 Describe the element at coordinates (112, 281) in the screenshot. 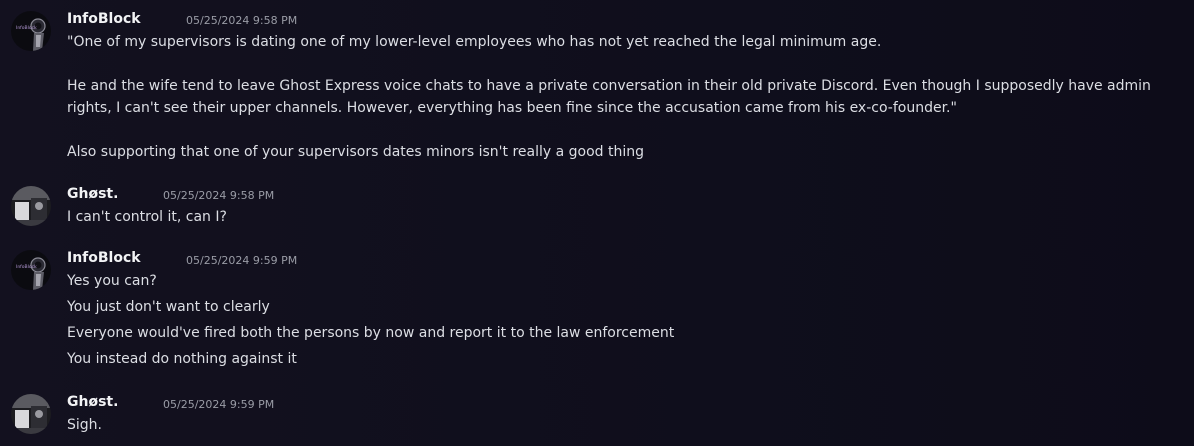

I see `message-text: Yes you can?` at that location.